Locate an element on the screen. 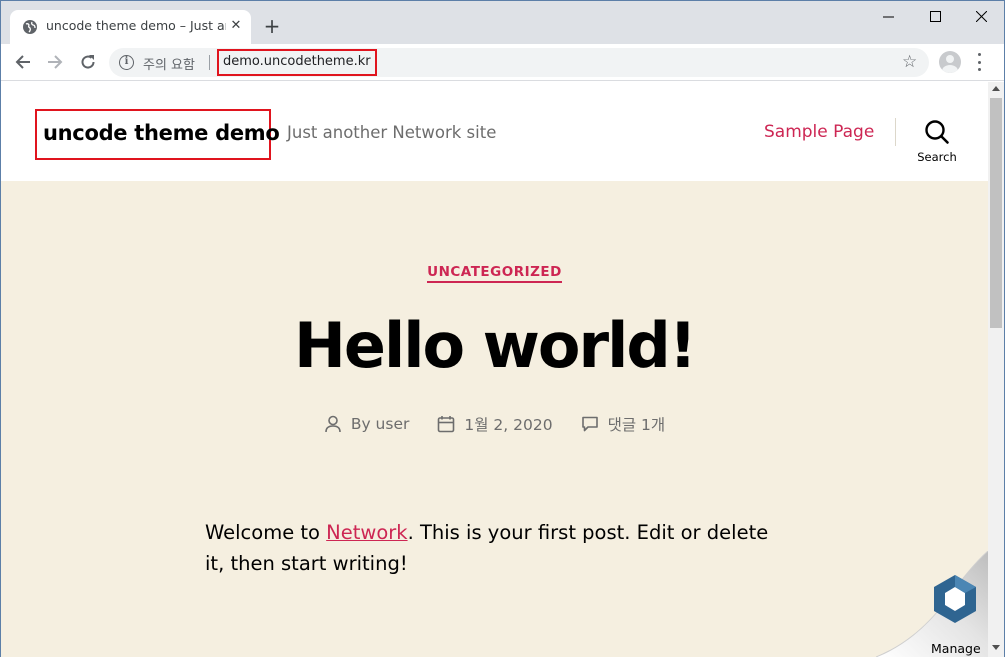 This screenshot has width=1005, height=657. search-icon is located at coordinates (937, 132).